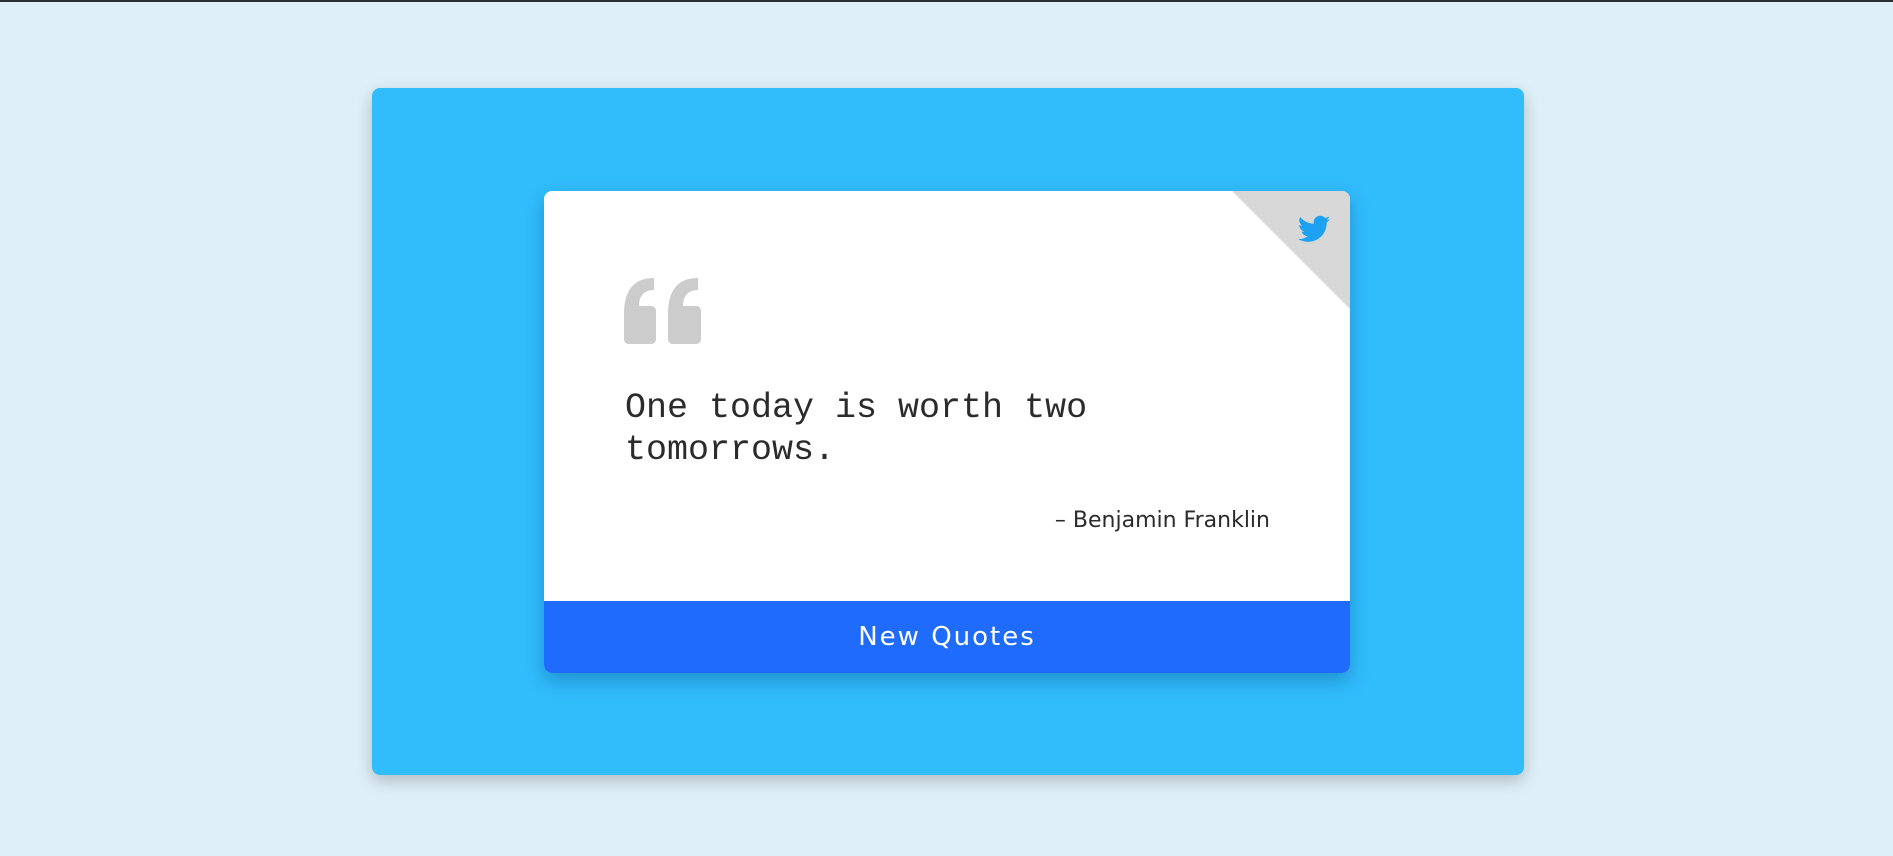 The height and width of the screenshot is (856, 1893). What do you see at coordinates (1291, 250) in the screenshot?
I see `corner-fold` at bounding box center [1291, 250].